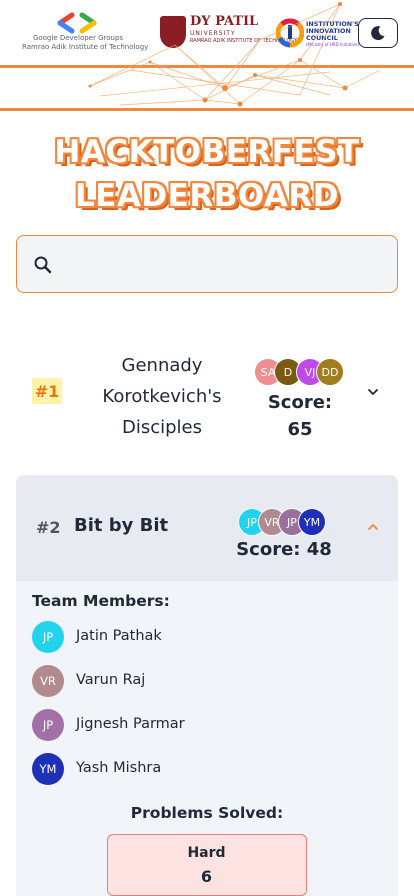  Describe the element at coordinates (48, 681) in the screenshot. I see `avatar: VR` at that location.